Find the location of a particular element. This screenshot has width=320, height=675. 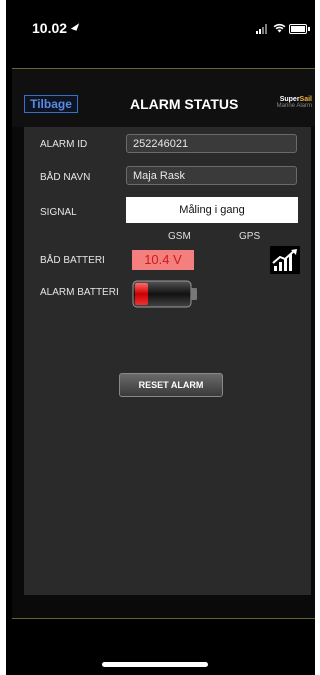

low-battery-icon is located at coordinates (165, 293).